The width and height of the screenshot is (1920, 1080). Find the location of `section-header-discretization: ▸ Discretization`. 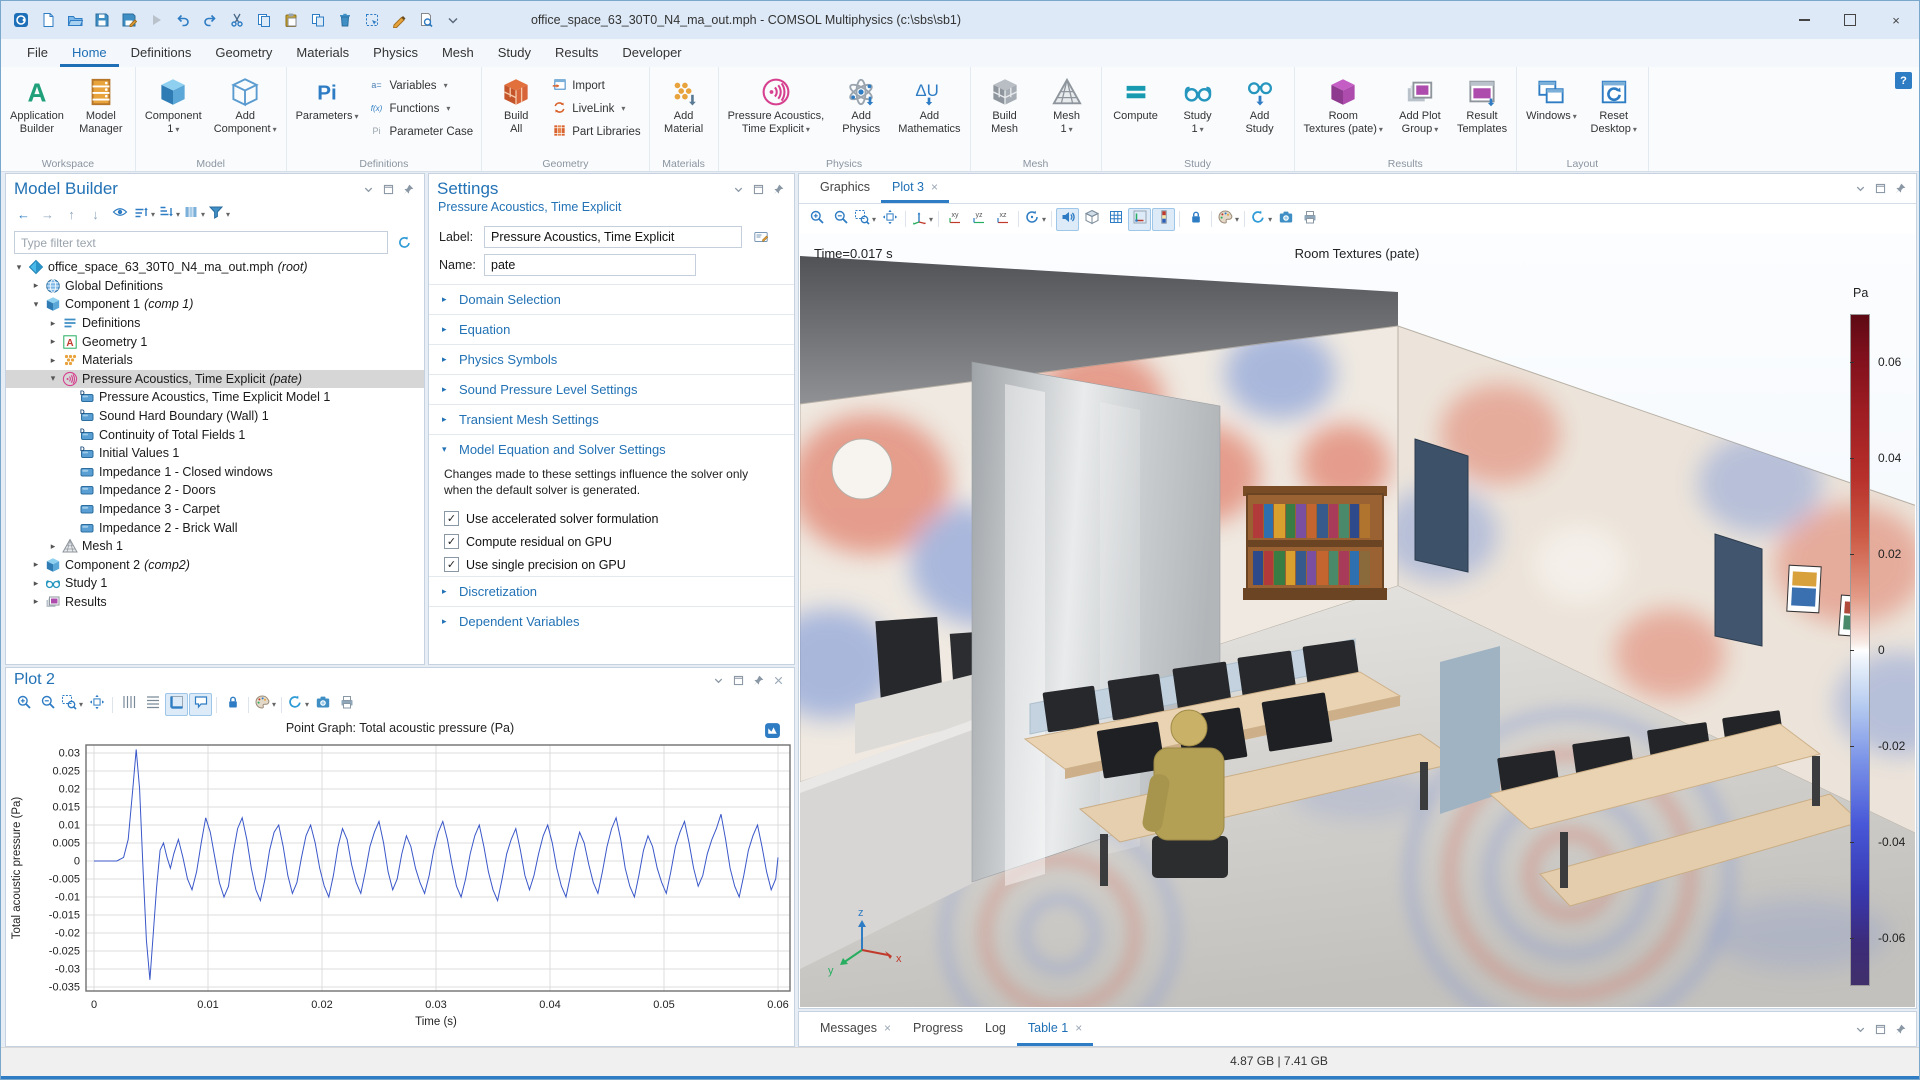

section-header-discretization: ▸ Discretization is located at coordinates (611, 591).